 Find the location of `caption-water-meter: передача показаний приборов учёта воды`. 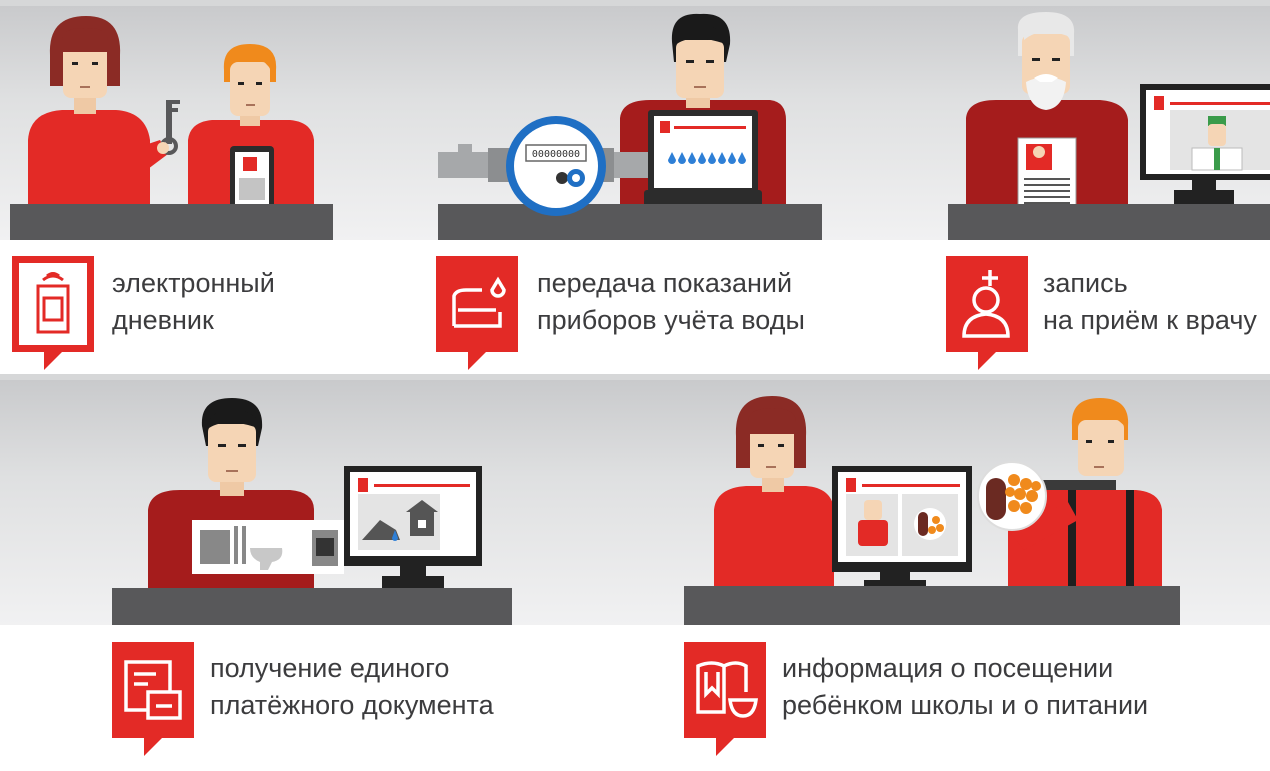

caption-water-meter: передача показаний приборов учёта воды is located at coordinates (671, 302).